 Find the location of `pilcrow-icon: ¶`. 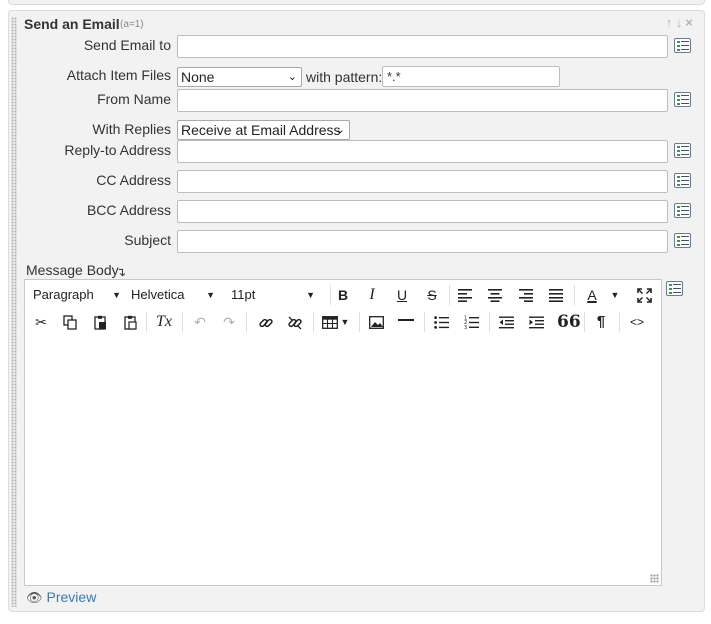

pilcrow-icon: ¶ is located at coordinates (601, 322).